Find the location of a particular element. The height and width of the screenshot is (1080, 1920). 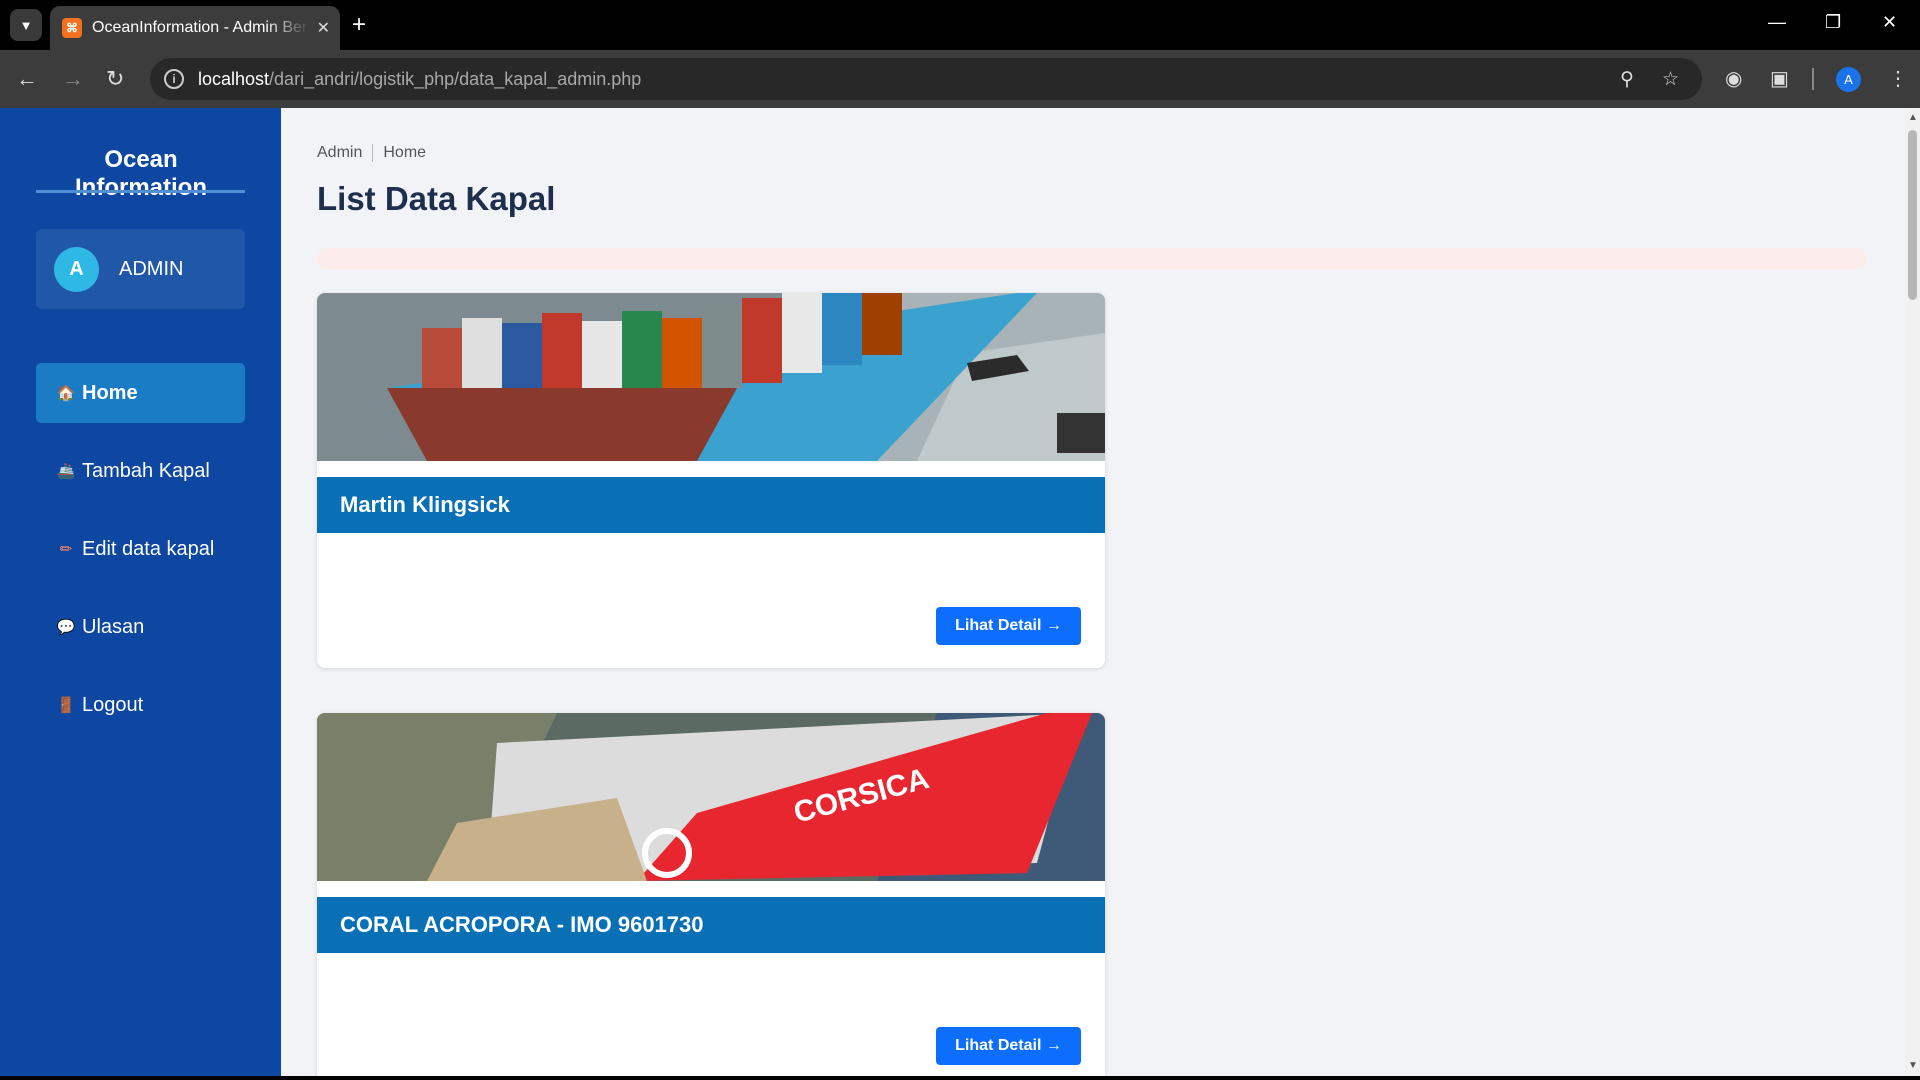

zoom-icon: ⚲ is located at coordinates (1627, 79).